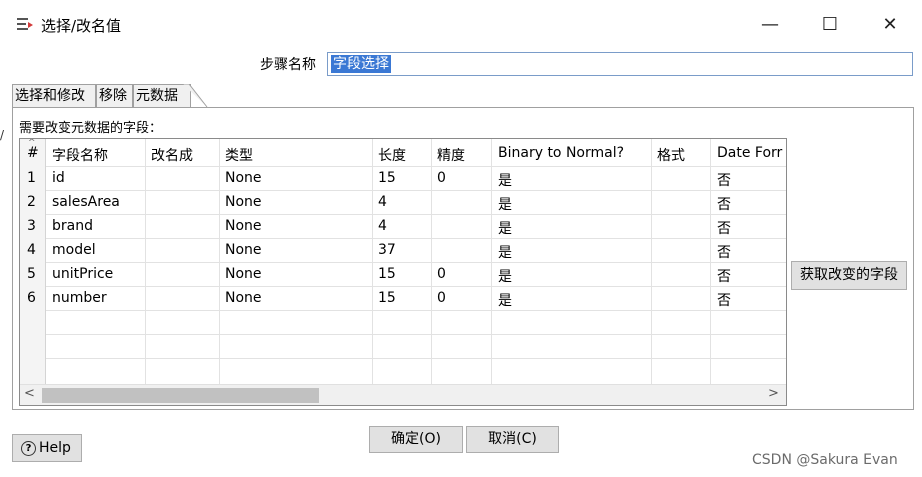 The height and width of the screenshot is (477, 922). I want to click on cell-row-index: 3, so click(31, 226).